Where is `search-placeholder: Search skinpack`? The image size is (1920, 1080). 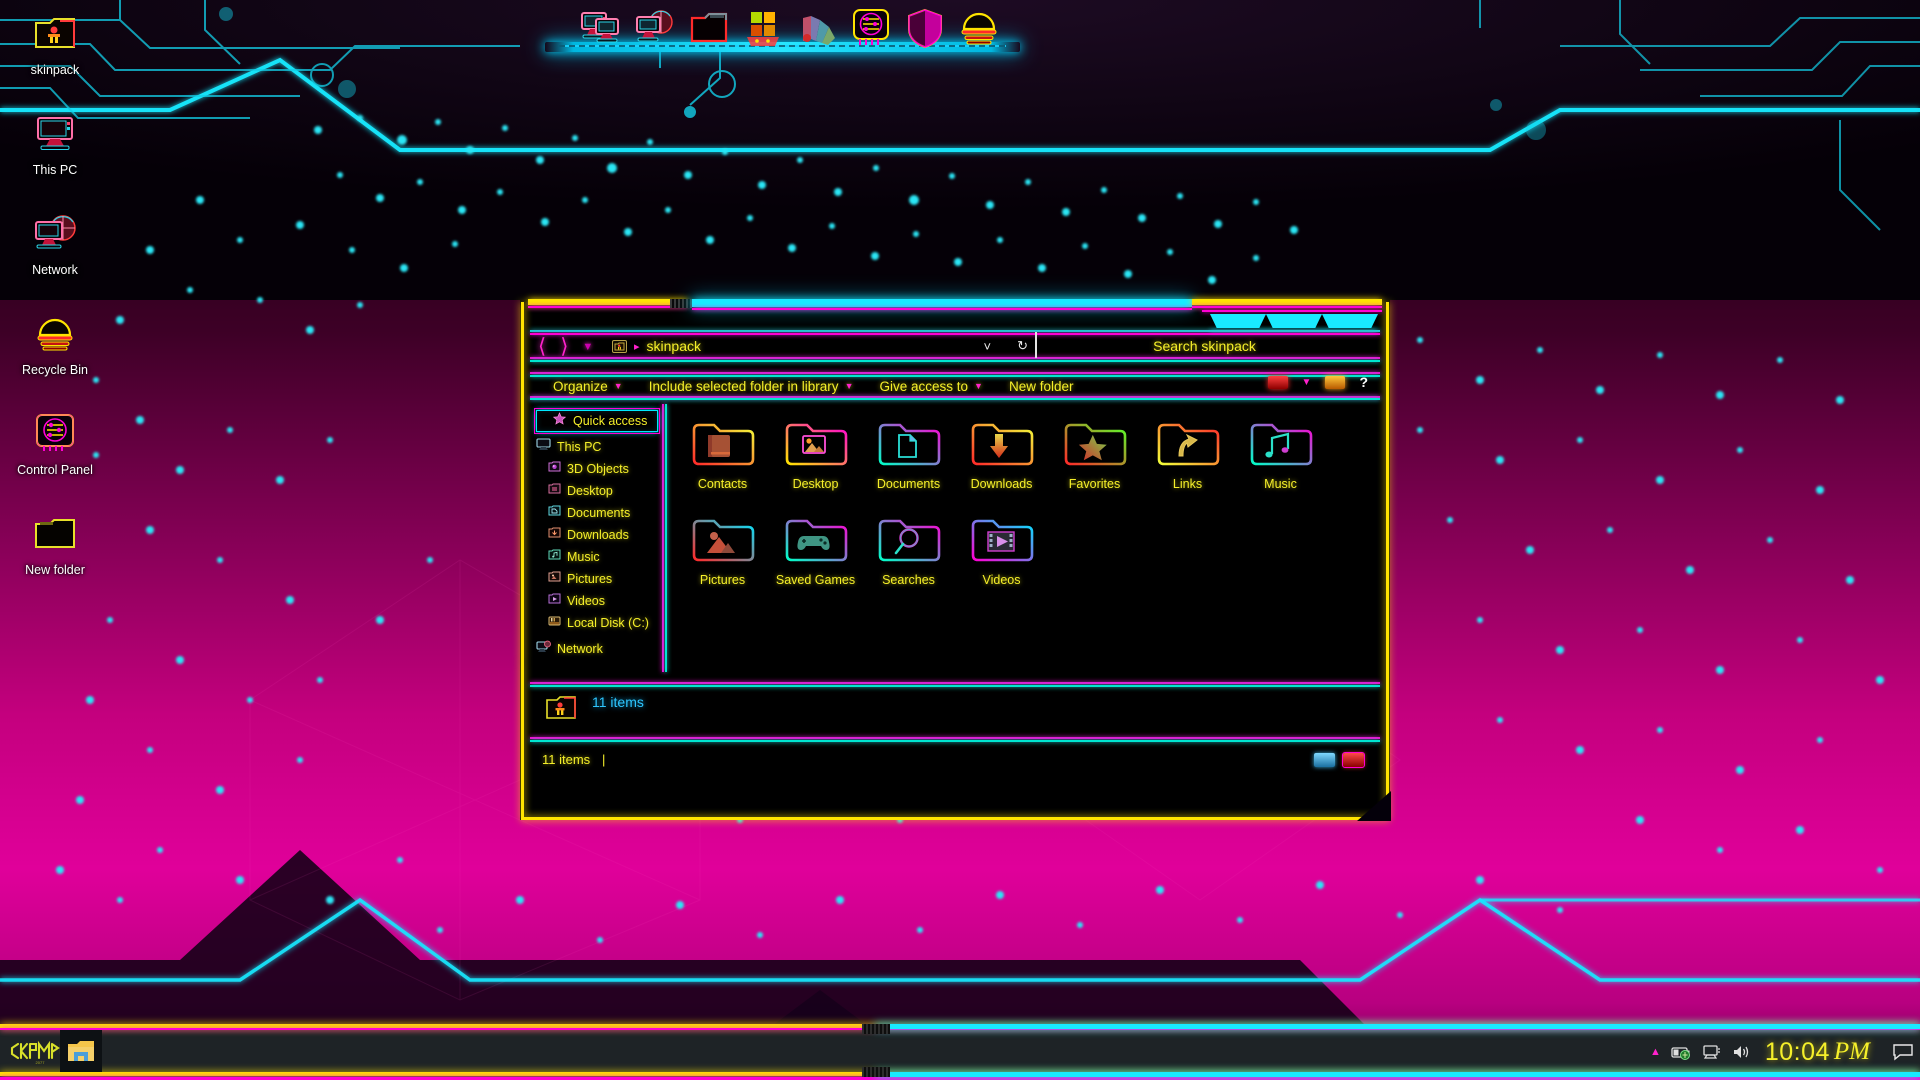
search-placeholder: Search skinpack is located at coordinates (1204, 346).